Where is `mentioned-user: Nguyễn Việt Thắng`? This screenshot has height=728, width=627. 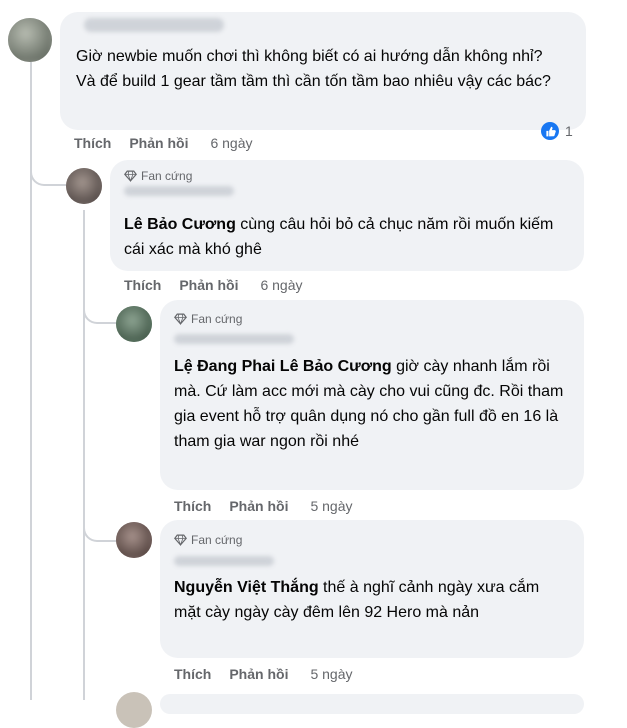
mentioned-user: Nguyễn Việt Thắng is located at coordinates (246, 587).